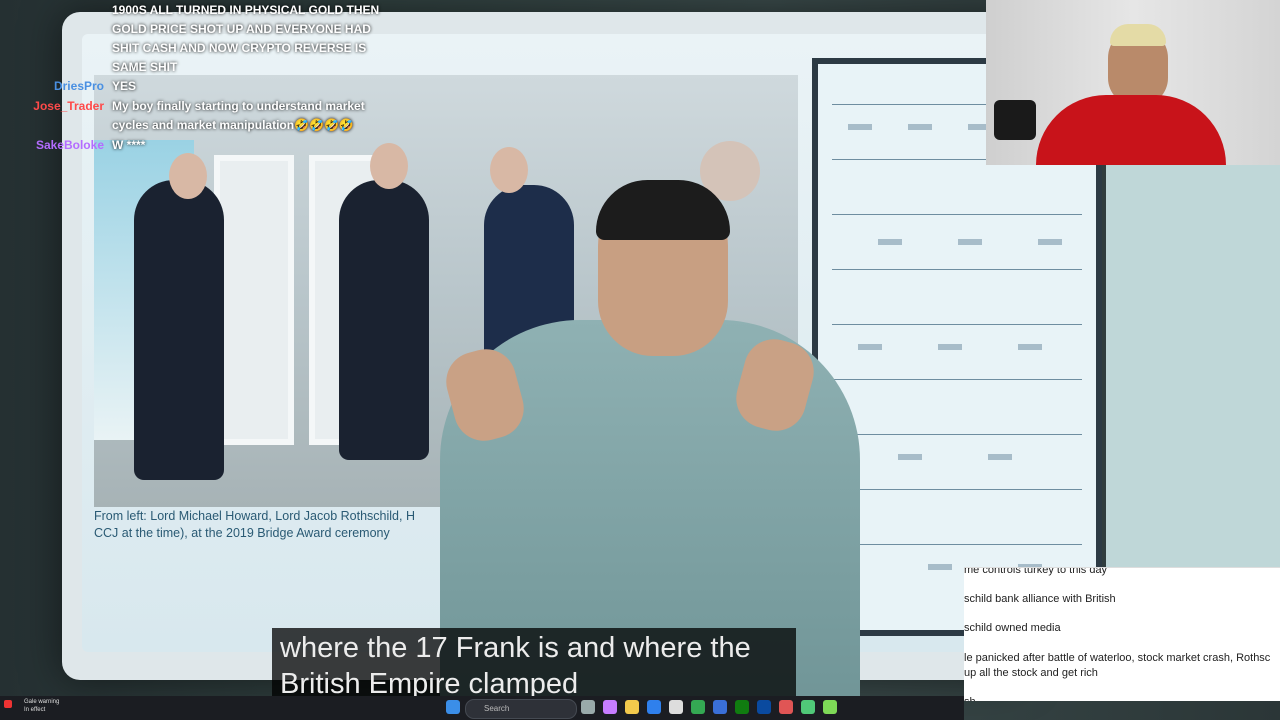  Describe the element at coordinates (35, 710) in the screenshot. I see `weather-warning-sub: In effect` at that location.